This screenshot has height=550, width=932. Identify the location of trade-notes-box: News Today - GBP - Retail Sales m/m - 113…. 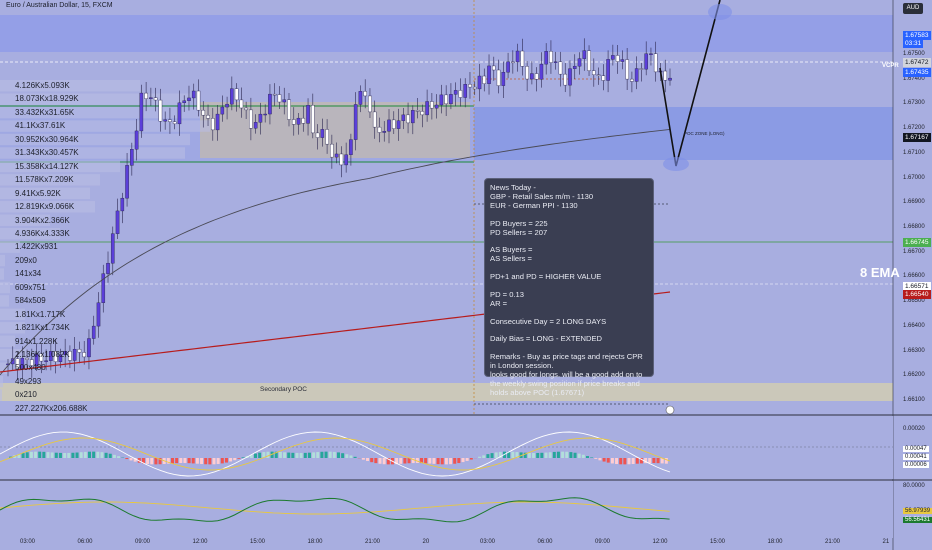
(569, 287).